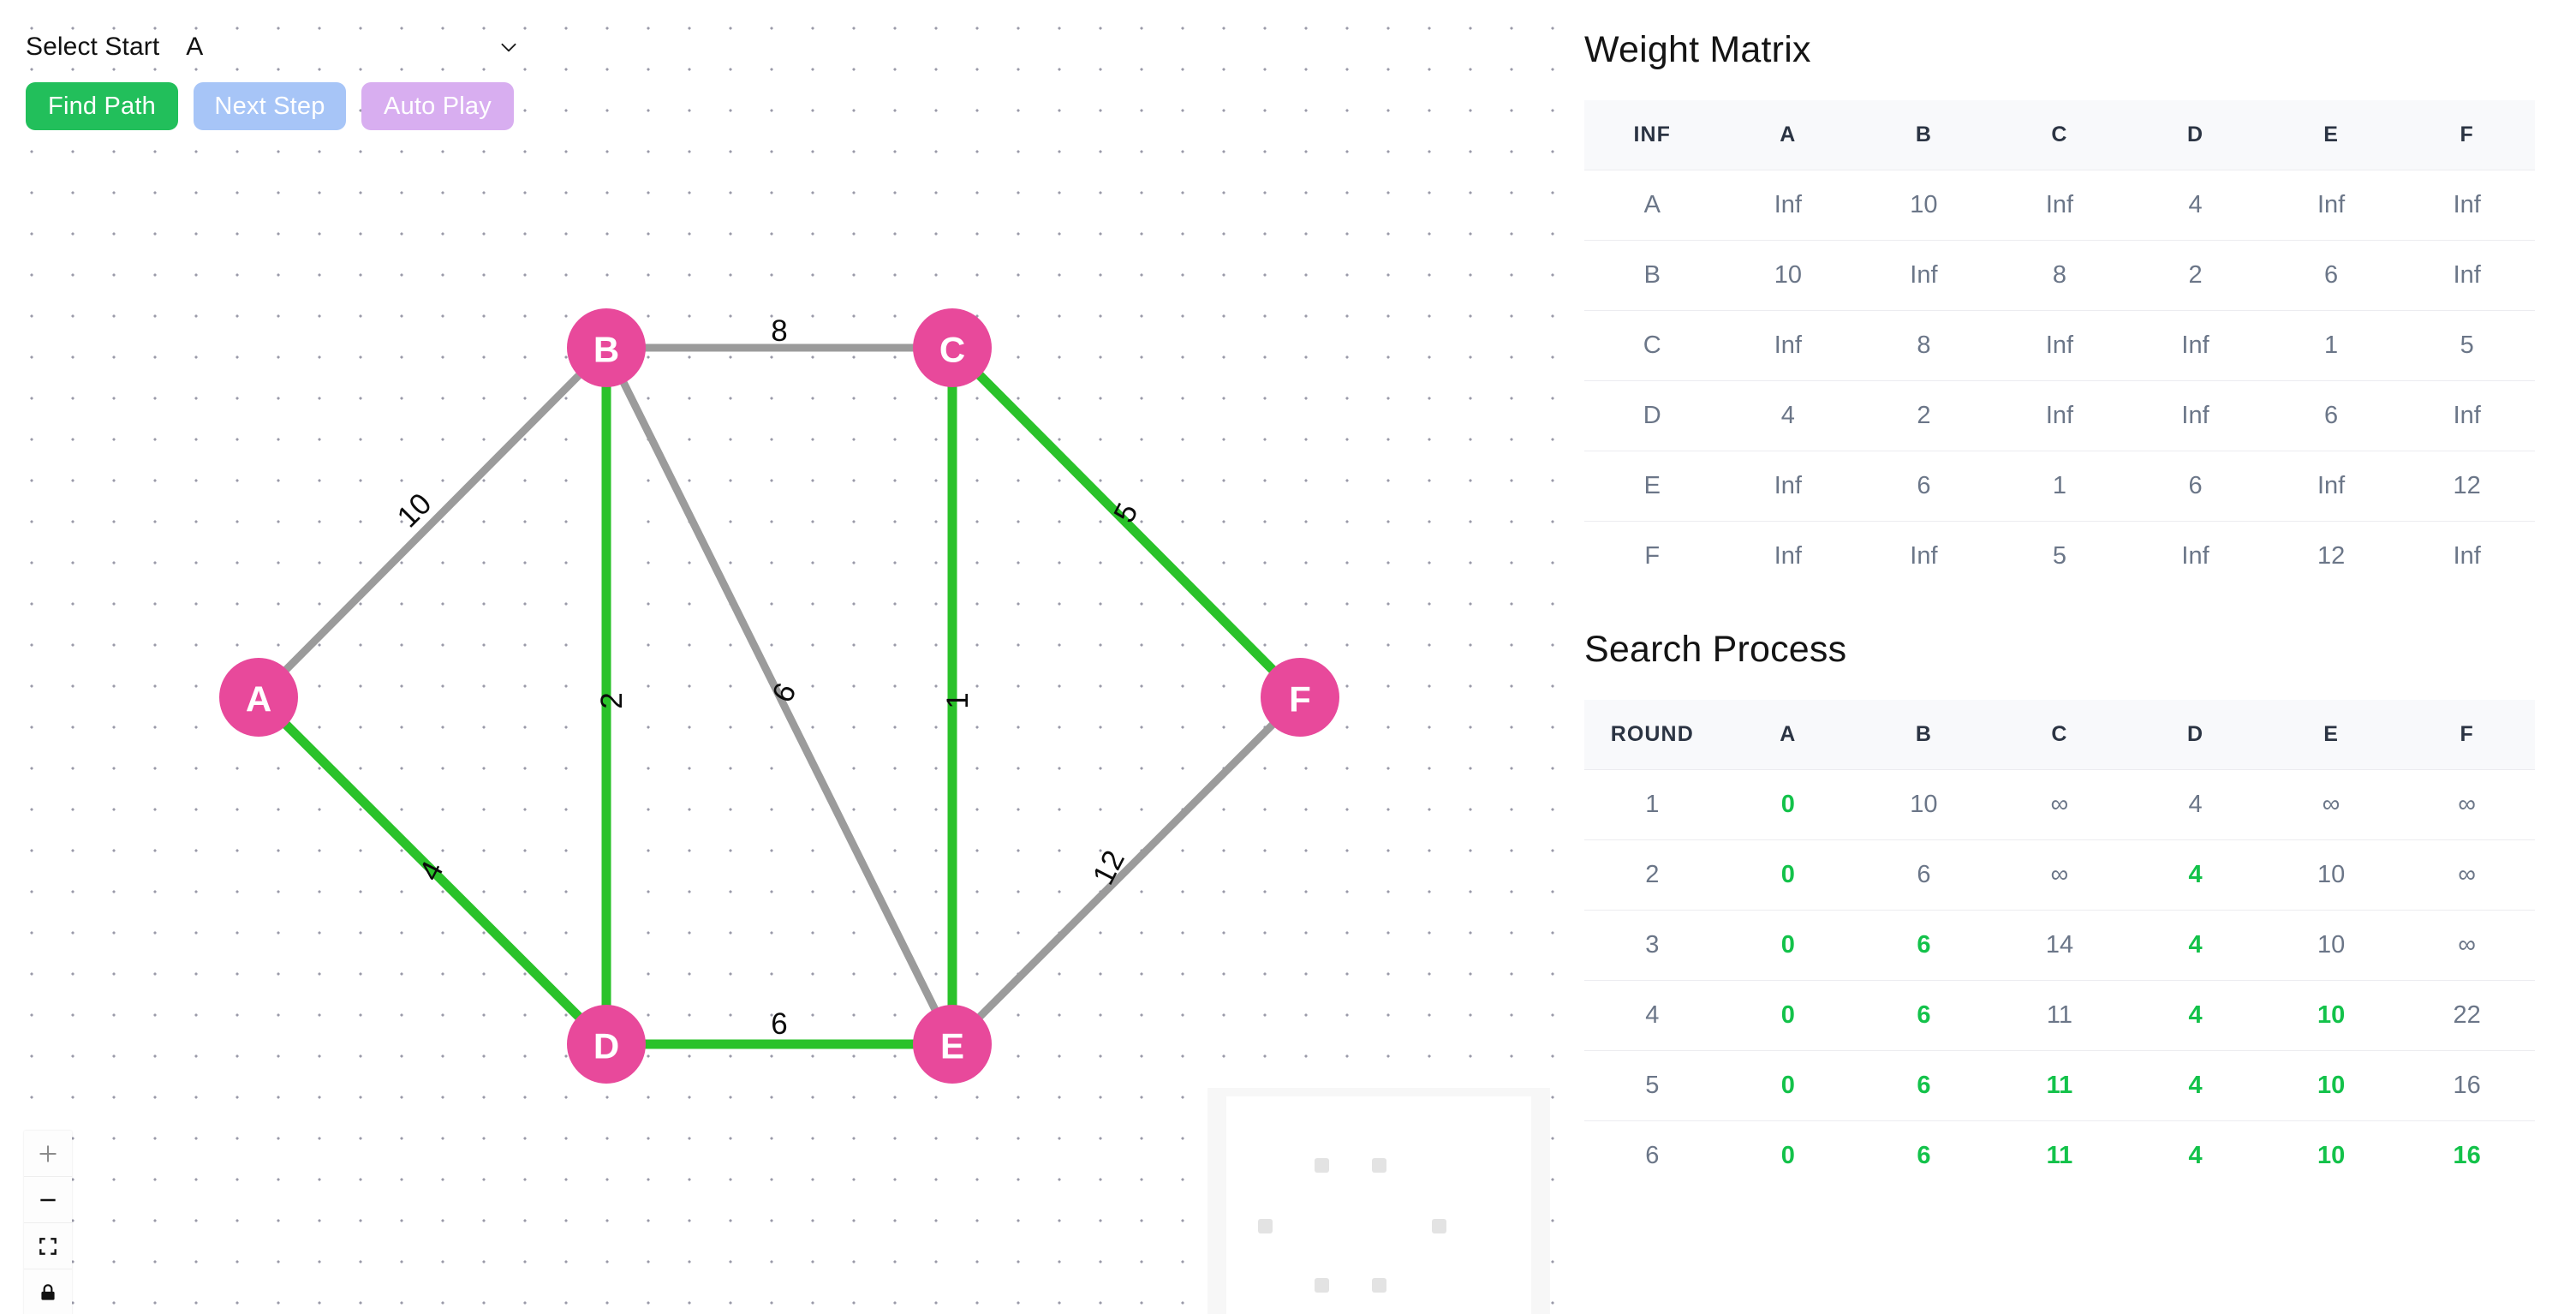 The width and height of the screenshot is (2576, 1314). Describe the element at coordinates (2059, 1155) in the screenshot. I see `search-process-row: 6 0 6 11 4 10 16` at that location.